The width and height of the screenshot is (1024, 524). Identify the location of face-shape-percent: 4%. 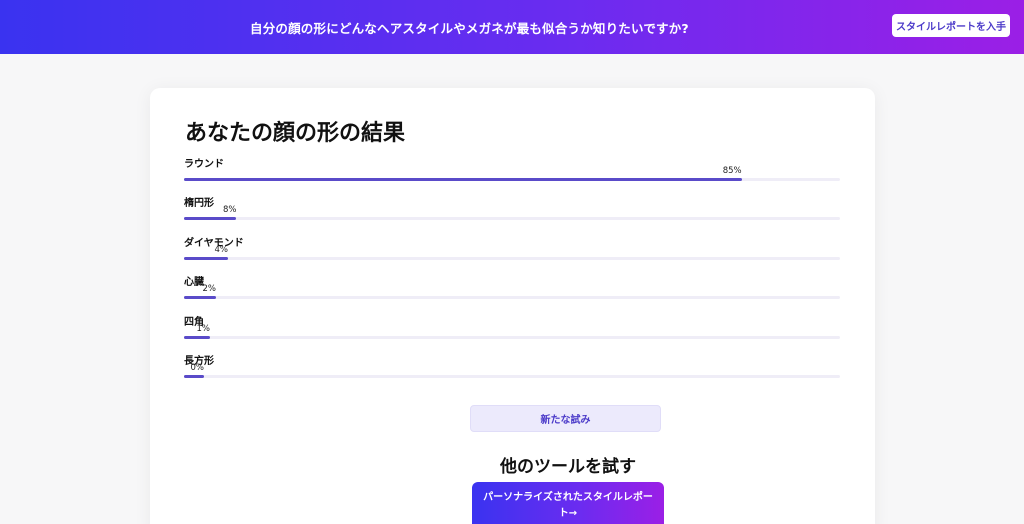
(221, 249).